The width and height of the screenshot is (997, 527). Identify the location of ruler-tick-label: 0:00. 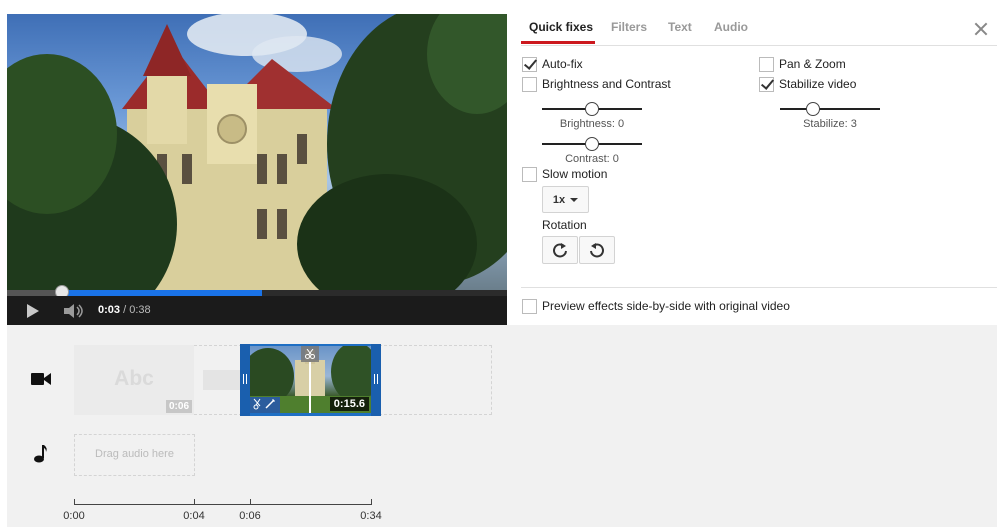
(74, 516).